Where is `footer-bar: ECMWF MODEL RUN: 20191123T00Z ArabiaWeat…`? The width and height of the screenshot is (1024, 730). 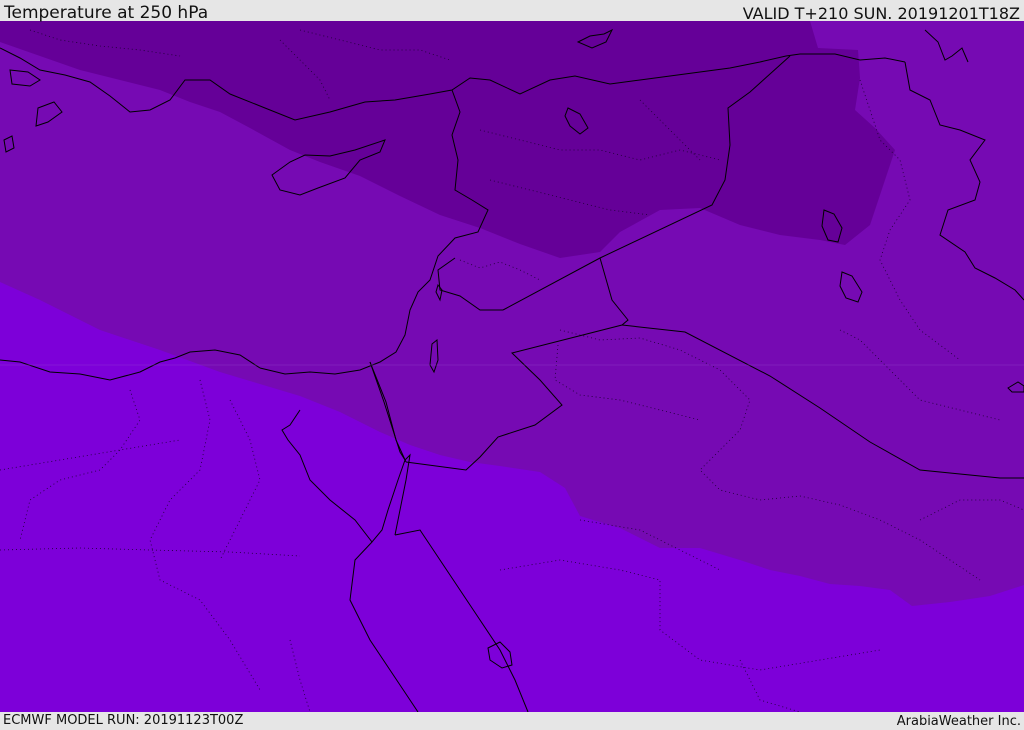
footer-bar: ECMWF MODEL RUN: 20191123T00Z ArabiaWeat… is located at coordinates (512, 720).